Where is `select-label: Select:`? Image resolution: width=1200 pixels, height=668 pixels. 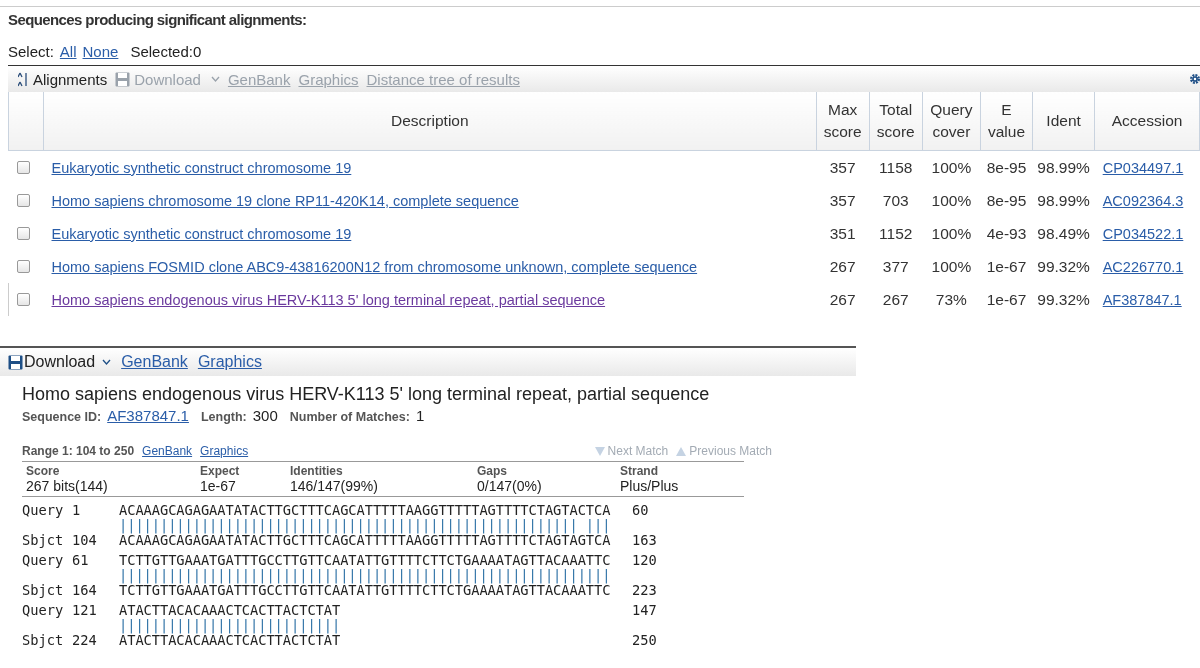
select-label: Select: is located at coordinates (31, 52).